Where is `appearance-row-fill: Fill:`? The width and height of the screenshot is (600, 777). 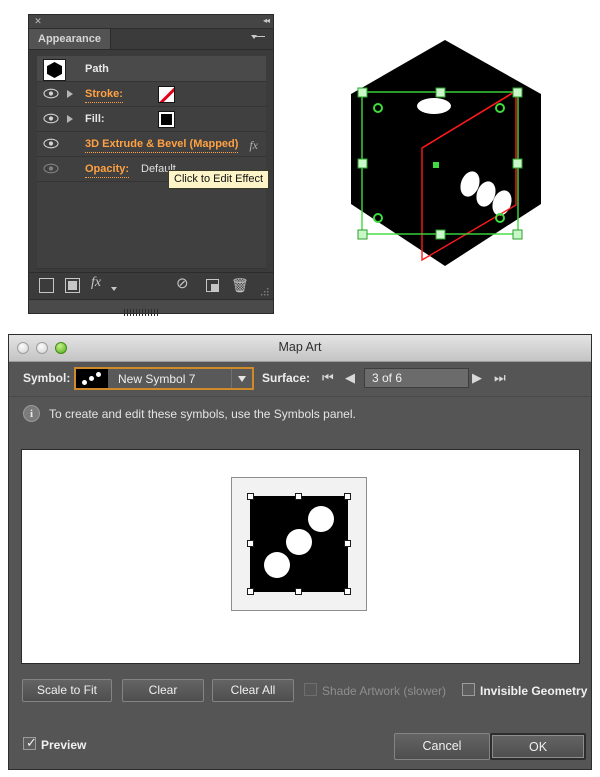 appearance-row-fill: Fill: is located at coordinates (151, 119).